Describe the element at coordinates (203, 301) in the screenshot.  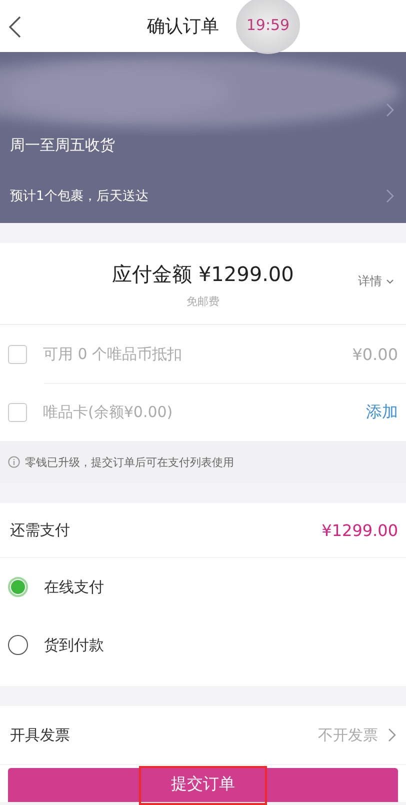
I see `shipping-note: 免邮费` at that location.